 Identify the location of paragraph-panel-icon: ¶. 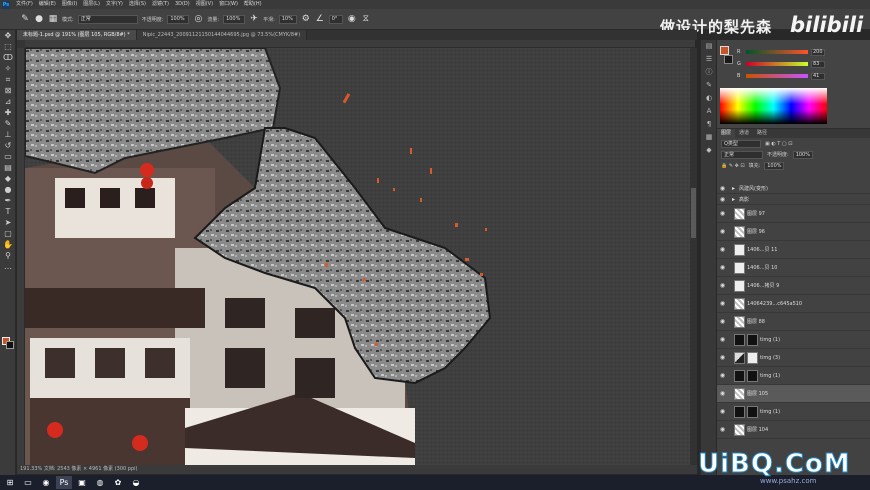
(709, 124).